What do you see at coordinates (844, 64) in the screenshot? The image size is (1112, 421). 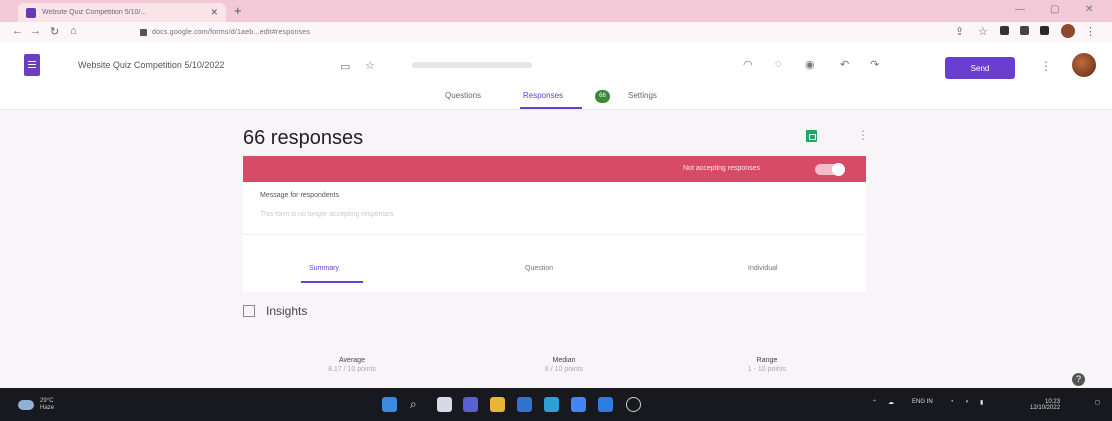 I see `undo-icon: ↶` at bounding box center [844, 64].